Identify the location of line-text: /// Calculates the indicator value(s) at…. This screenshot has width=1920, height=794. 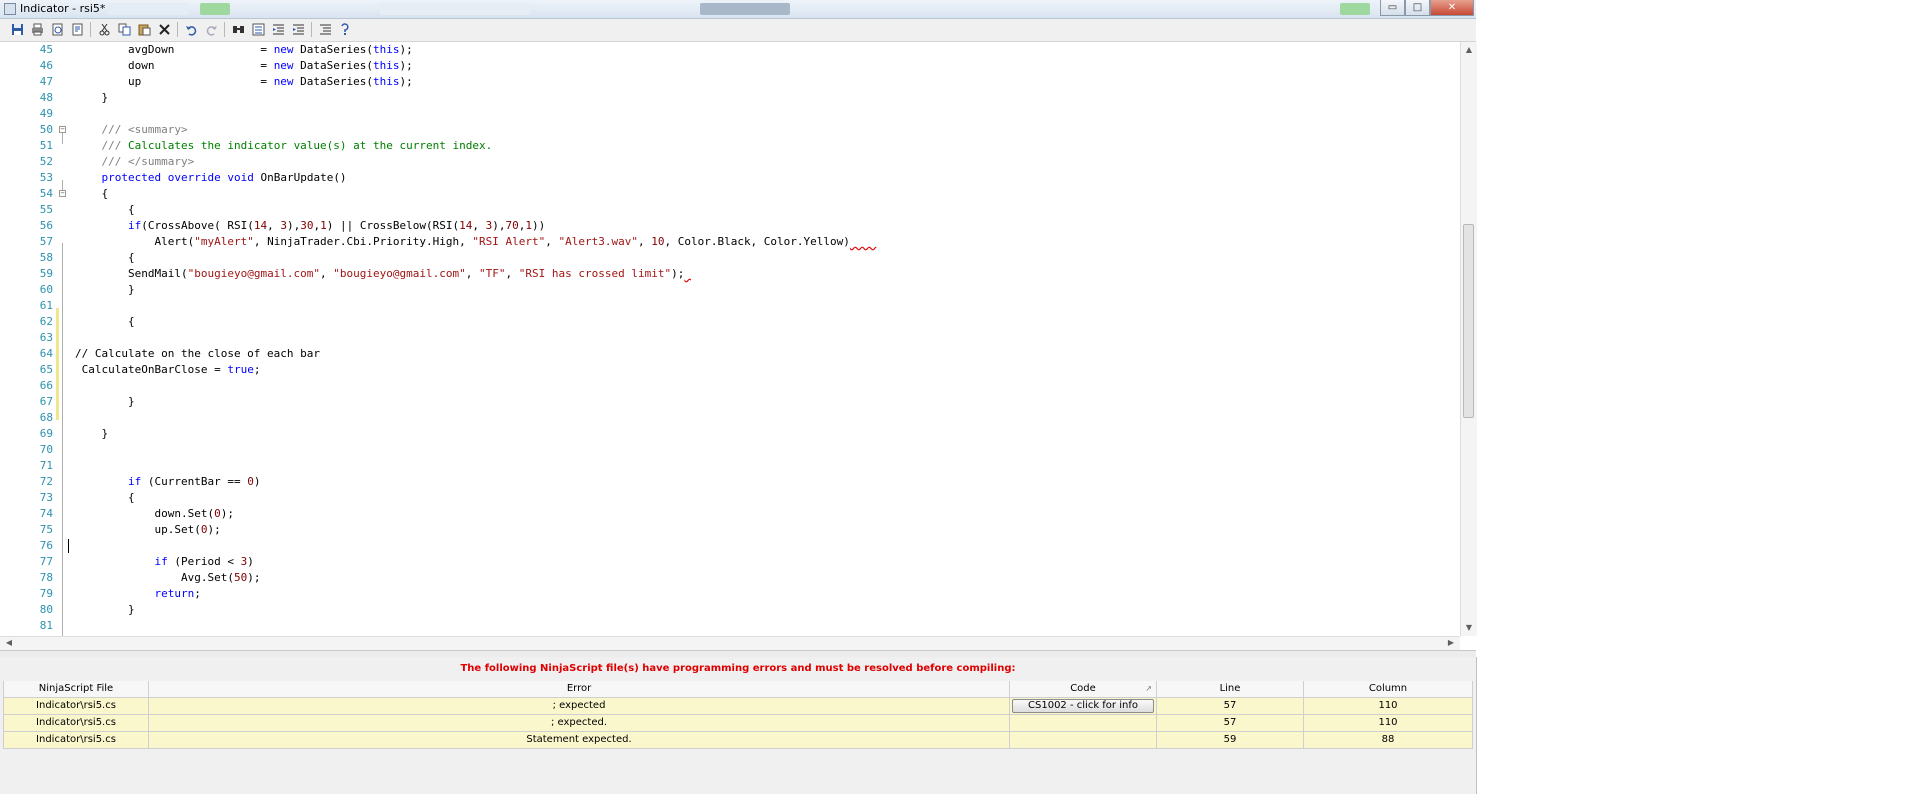
(297, 145).